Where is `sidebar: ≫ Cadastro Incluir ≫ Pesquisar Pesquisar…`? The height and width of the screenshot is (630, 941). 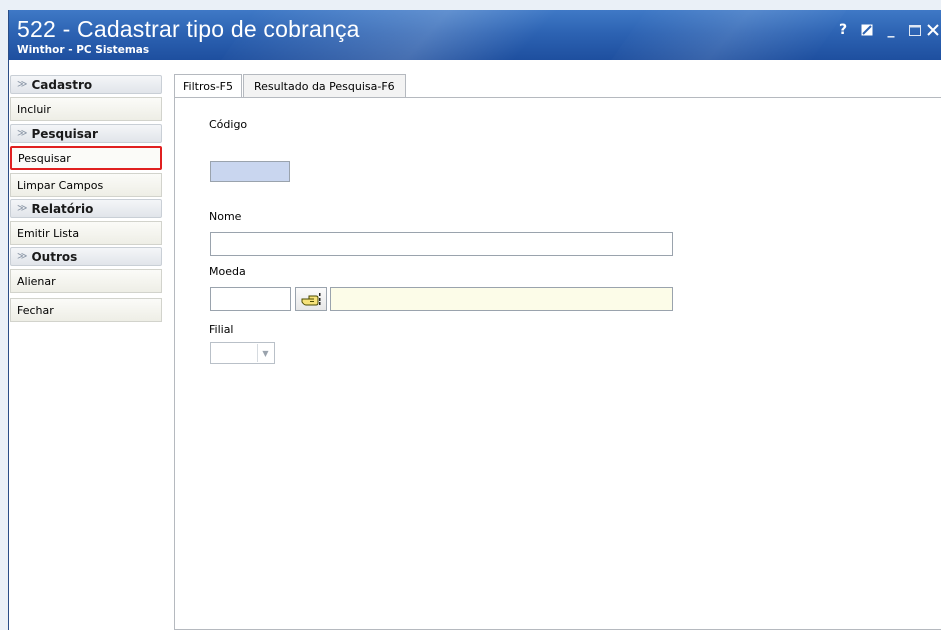 sidebar: ≫ Cadastro Incluir ≫ Pesquisar Pesquisar… is located at coordinates (86, 352).